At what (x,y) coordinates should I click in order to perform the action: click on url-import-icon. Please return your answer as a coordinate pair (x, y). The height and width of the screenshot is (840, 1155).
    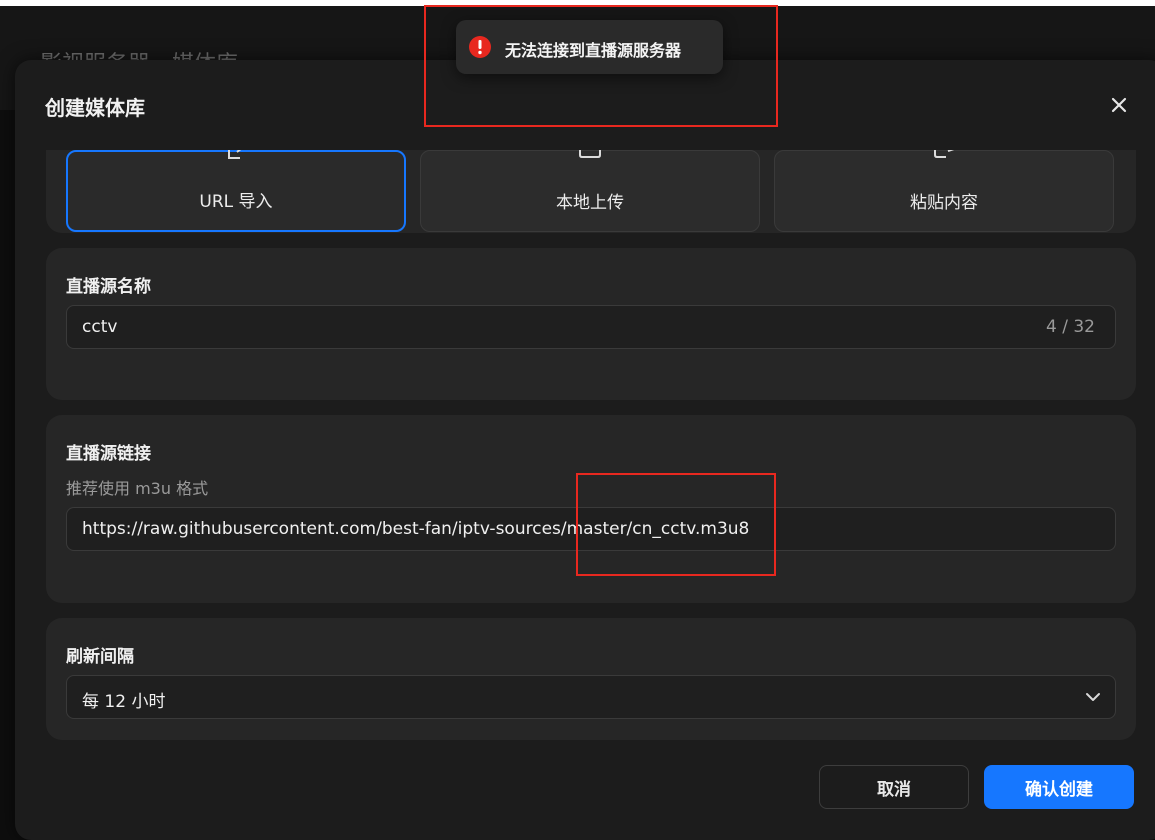
    Looking at the image, I should click on (235, 154).